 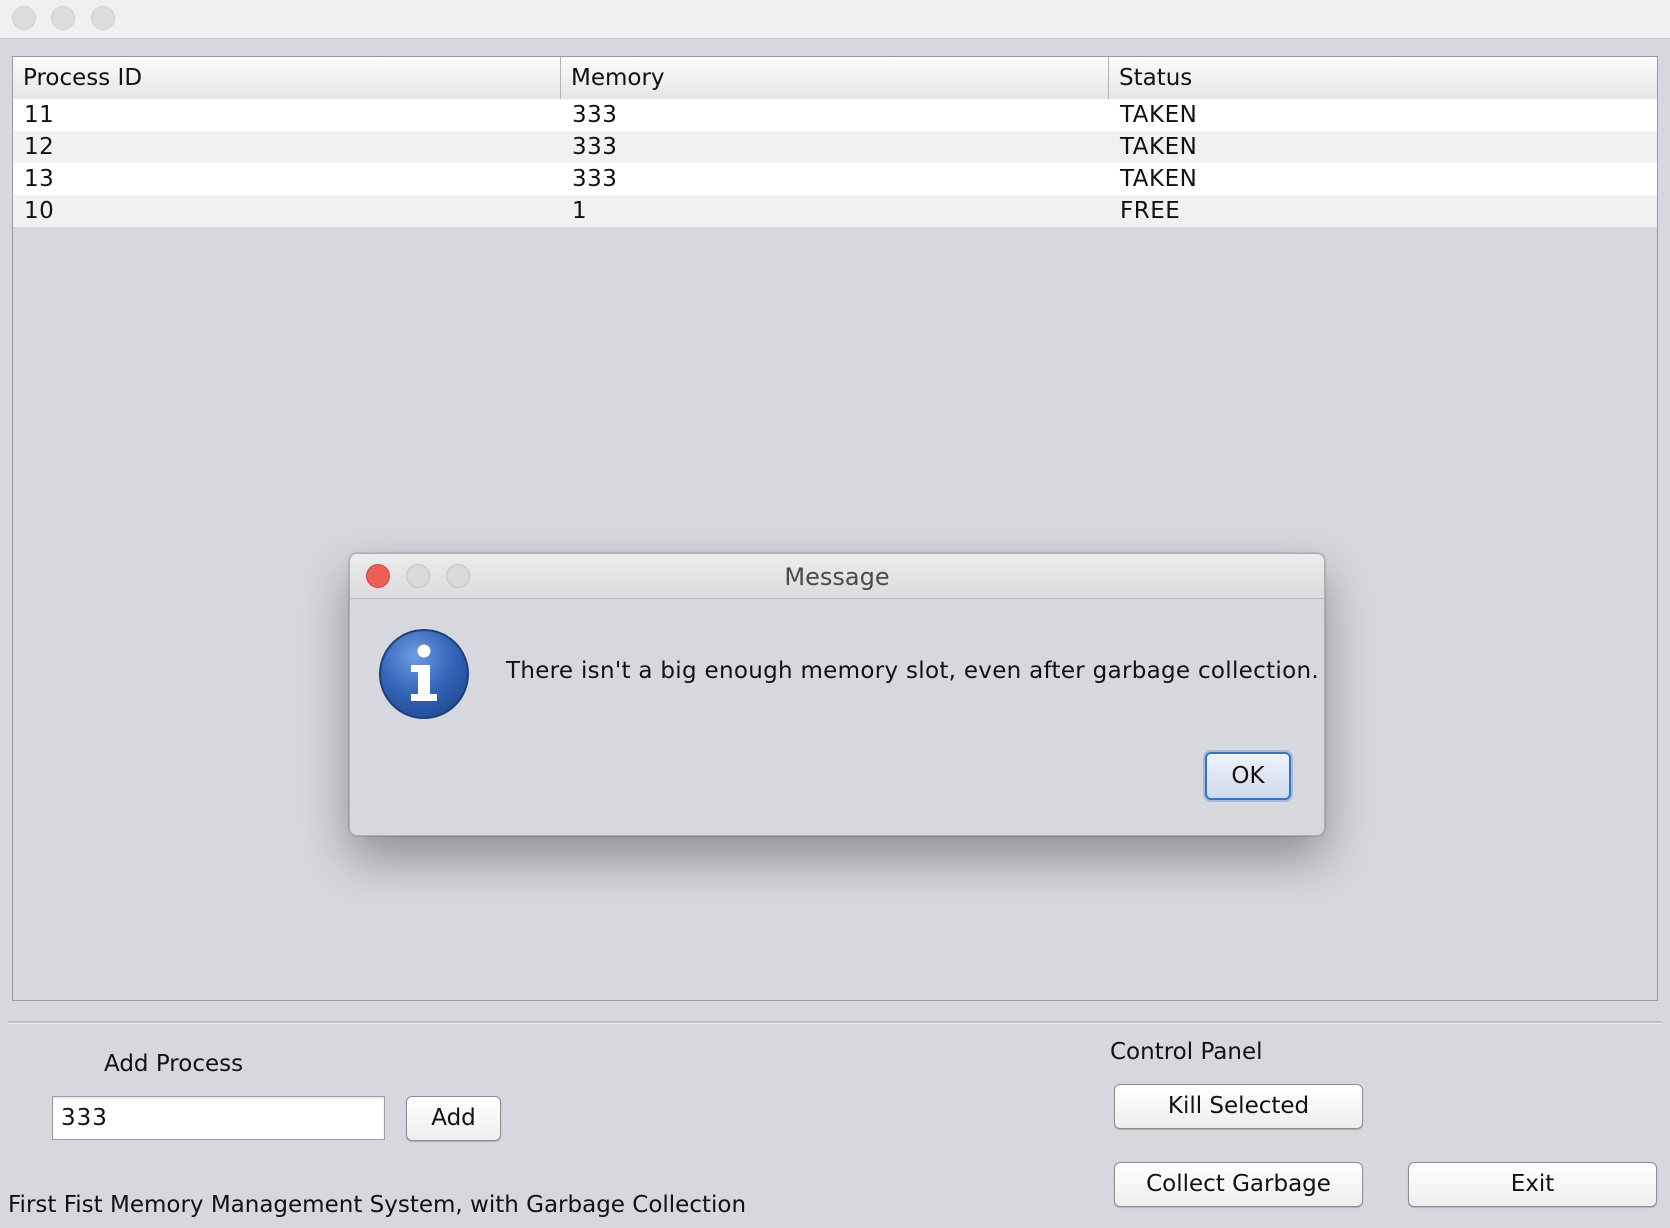 What do you see at coordinates (287, 78) in the screenshot?
I see `column-header-process-id: Process ID` at bounding box center [287, 78].